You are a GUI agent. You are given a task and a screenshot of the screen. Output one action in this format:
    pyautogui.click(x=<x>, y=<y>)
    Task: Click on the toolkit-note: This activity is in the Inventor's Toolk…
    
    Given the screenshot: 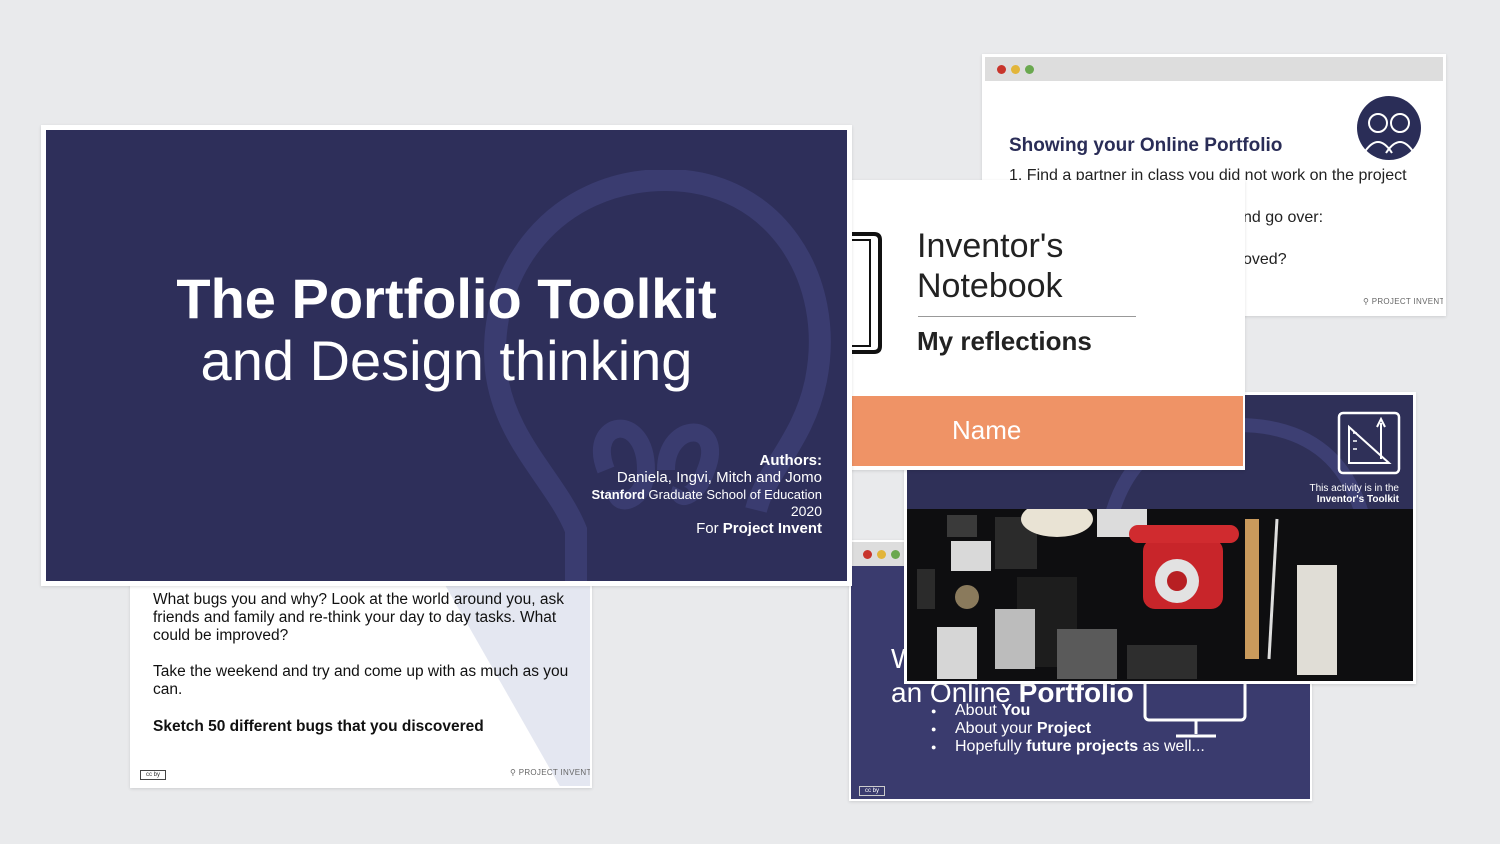 What is the action you would take?
    pyautogui.click(x=1354, y=494)
    